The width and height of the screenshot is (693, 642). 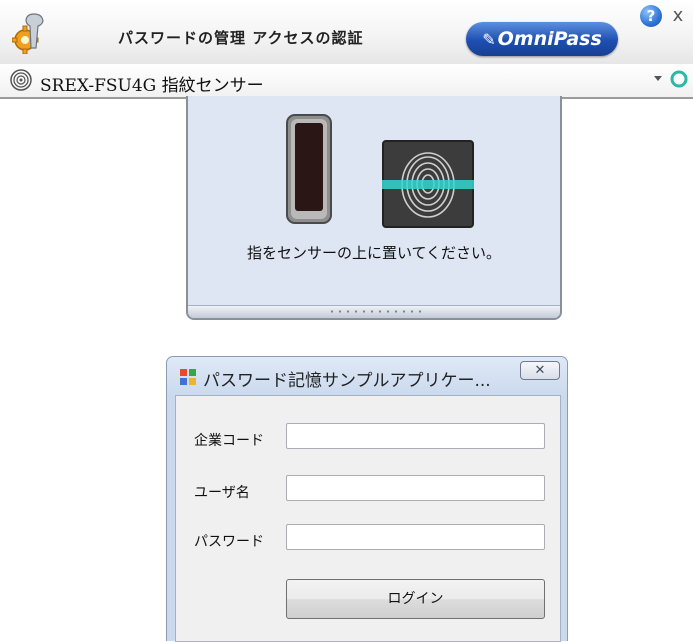 What do you see at coordinates (346, 81) in the screenshot?
I see `sensor-selector: SREX-FSU4G 指紋センサー` at bounding box center [346, 81].